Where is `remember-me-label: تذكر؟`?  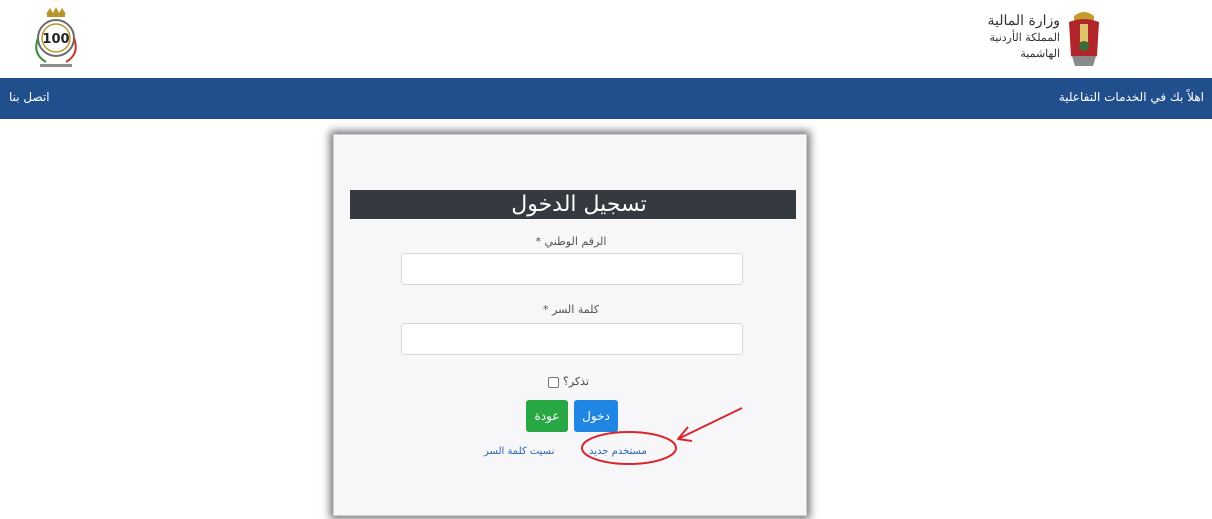
remember-me-label: تذكر؟ is located at coordinates (576, 381).